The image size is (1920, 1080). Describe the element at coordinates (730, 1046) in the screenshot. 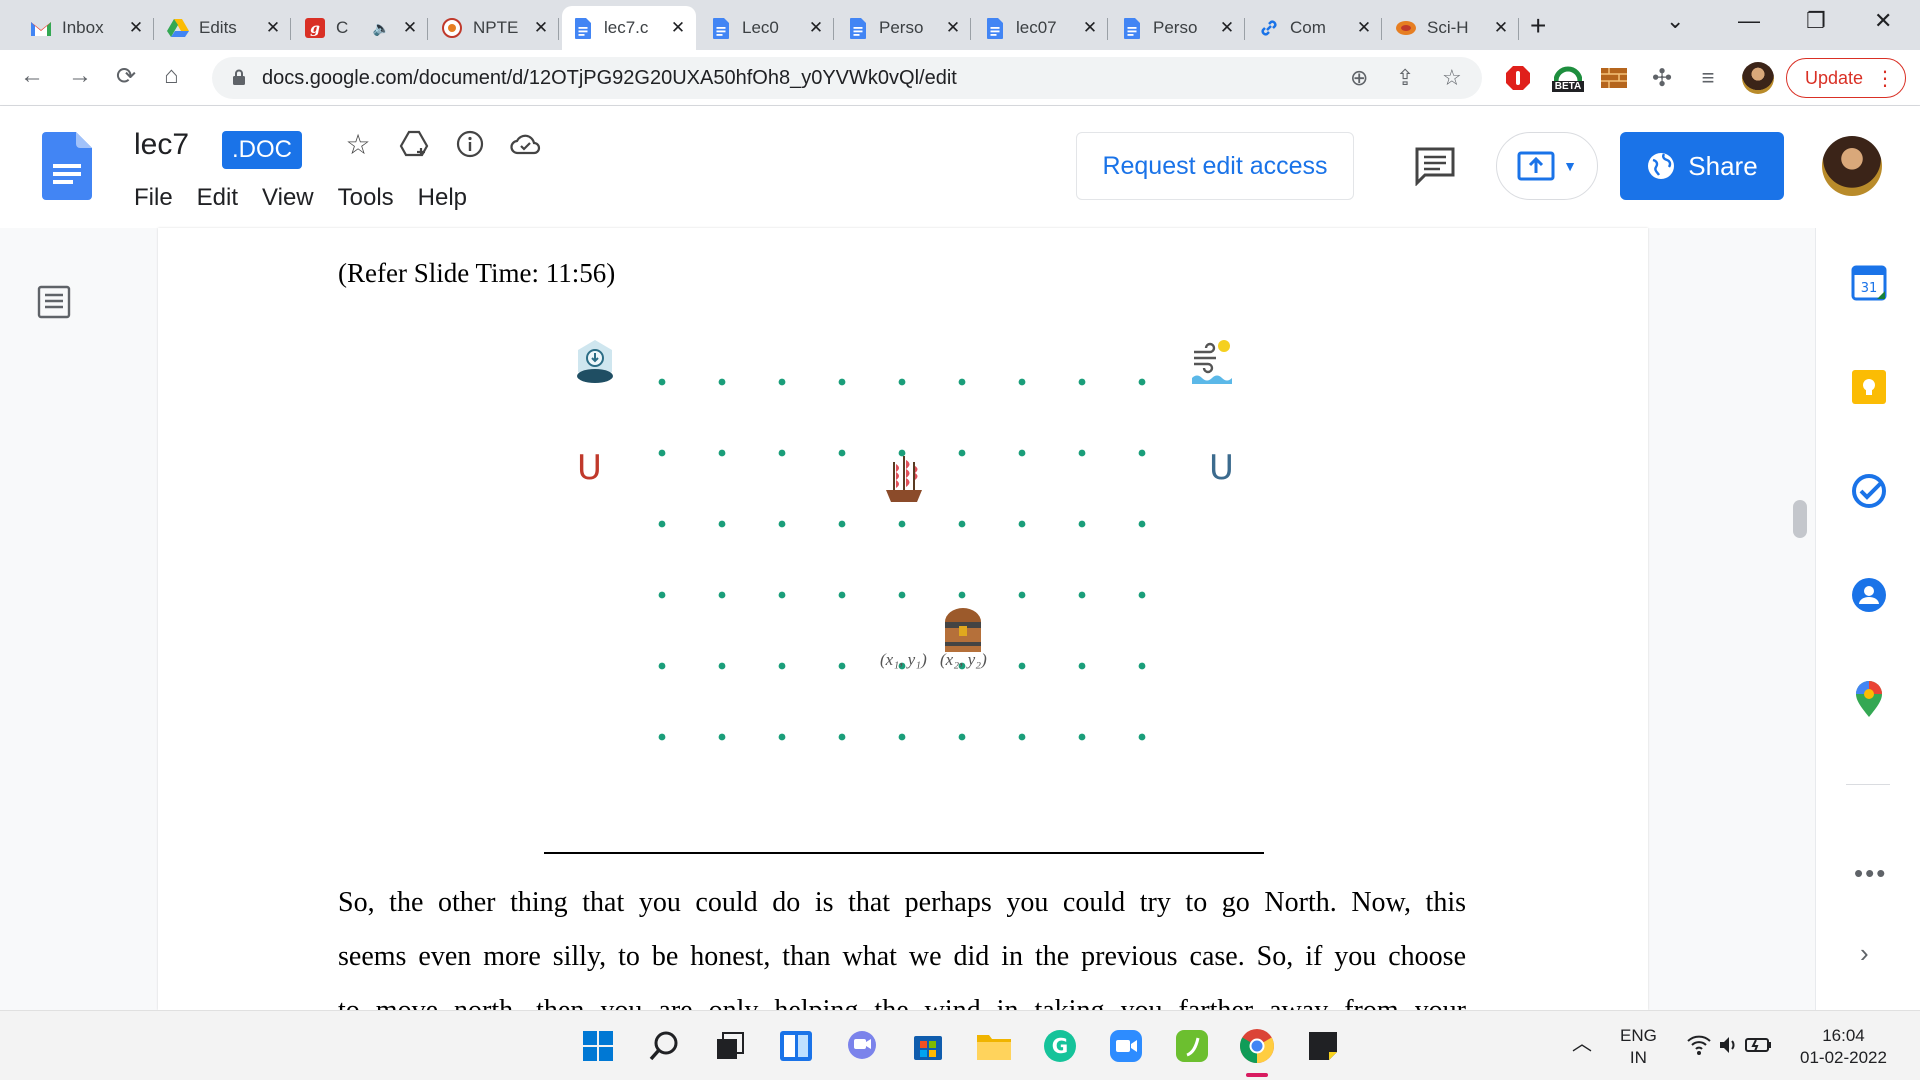

I see `task-view-icon` at that location.